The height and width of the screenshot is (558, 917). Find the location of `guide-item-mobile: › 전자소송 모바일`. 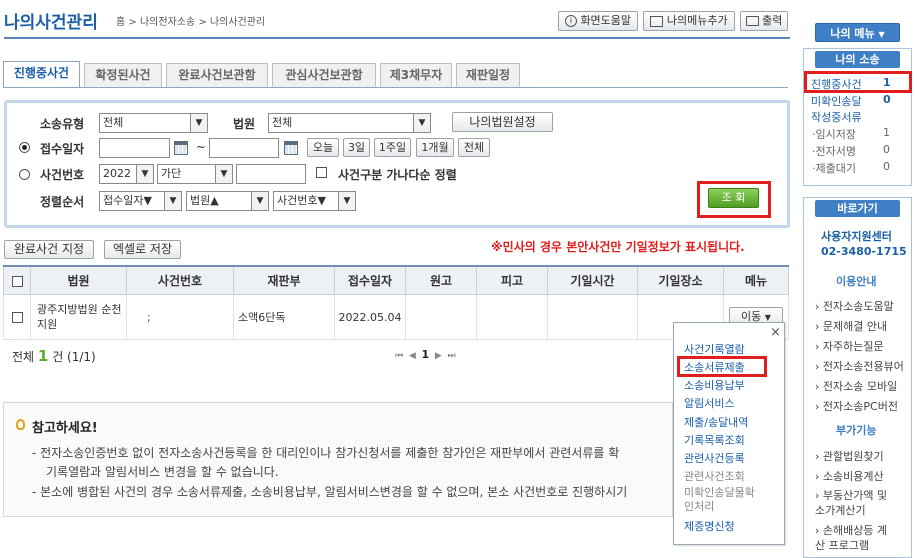

guide-item-mobile: › 전자소송 모바일 is located at coordinates (856, 386).